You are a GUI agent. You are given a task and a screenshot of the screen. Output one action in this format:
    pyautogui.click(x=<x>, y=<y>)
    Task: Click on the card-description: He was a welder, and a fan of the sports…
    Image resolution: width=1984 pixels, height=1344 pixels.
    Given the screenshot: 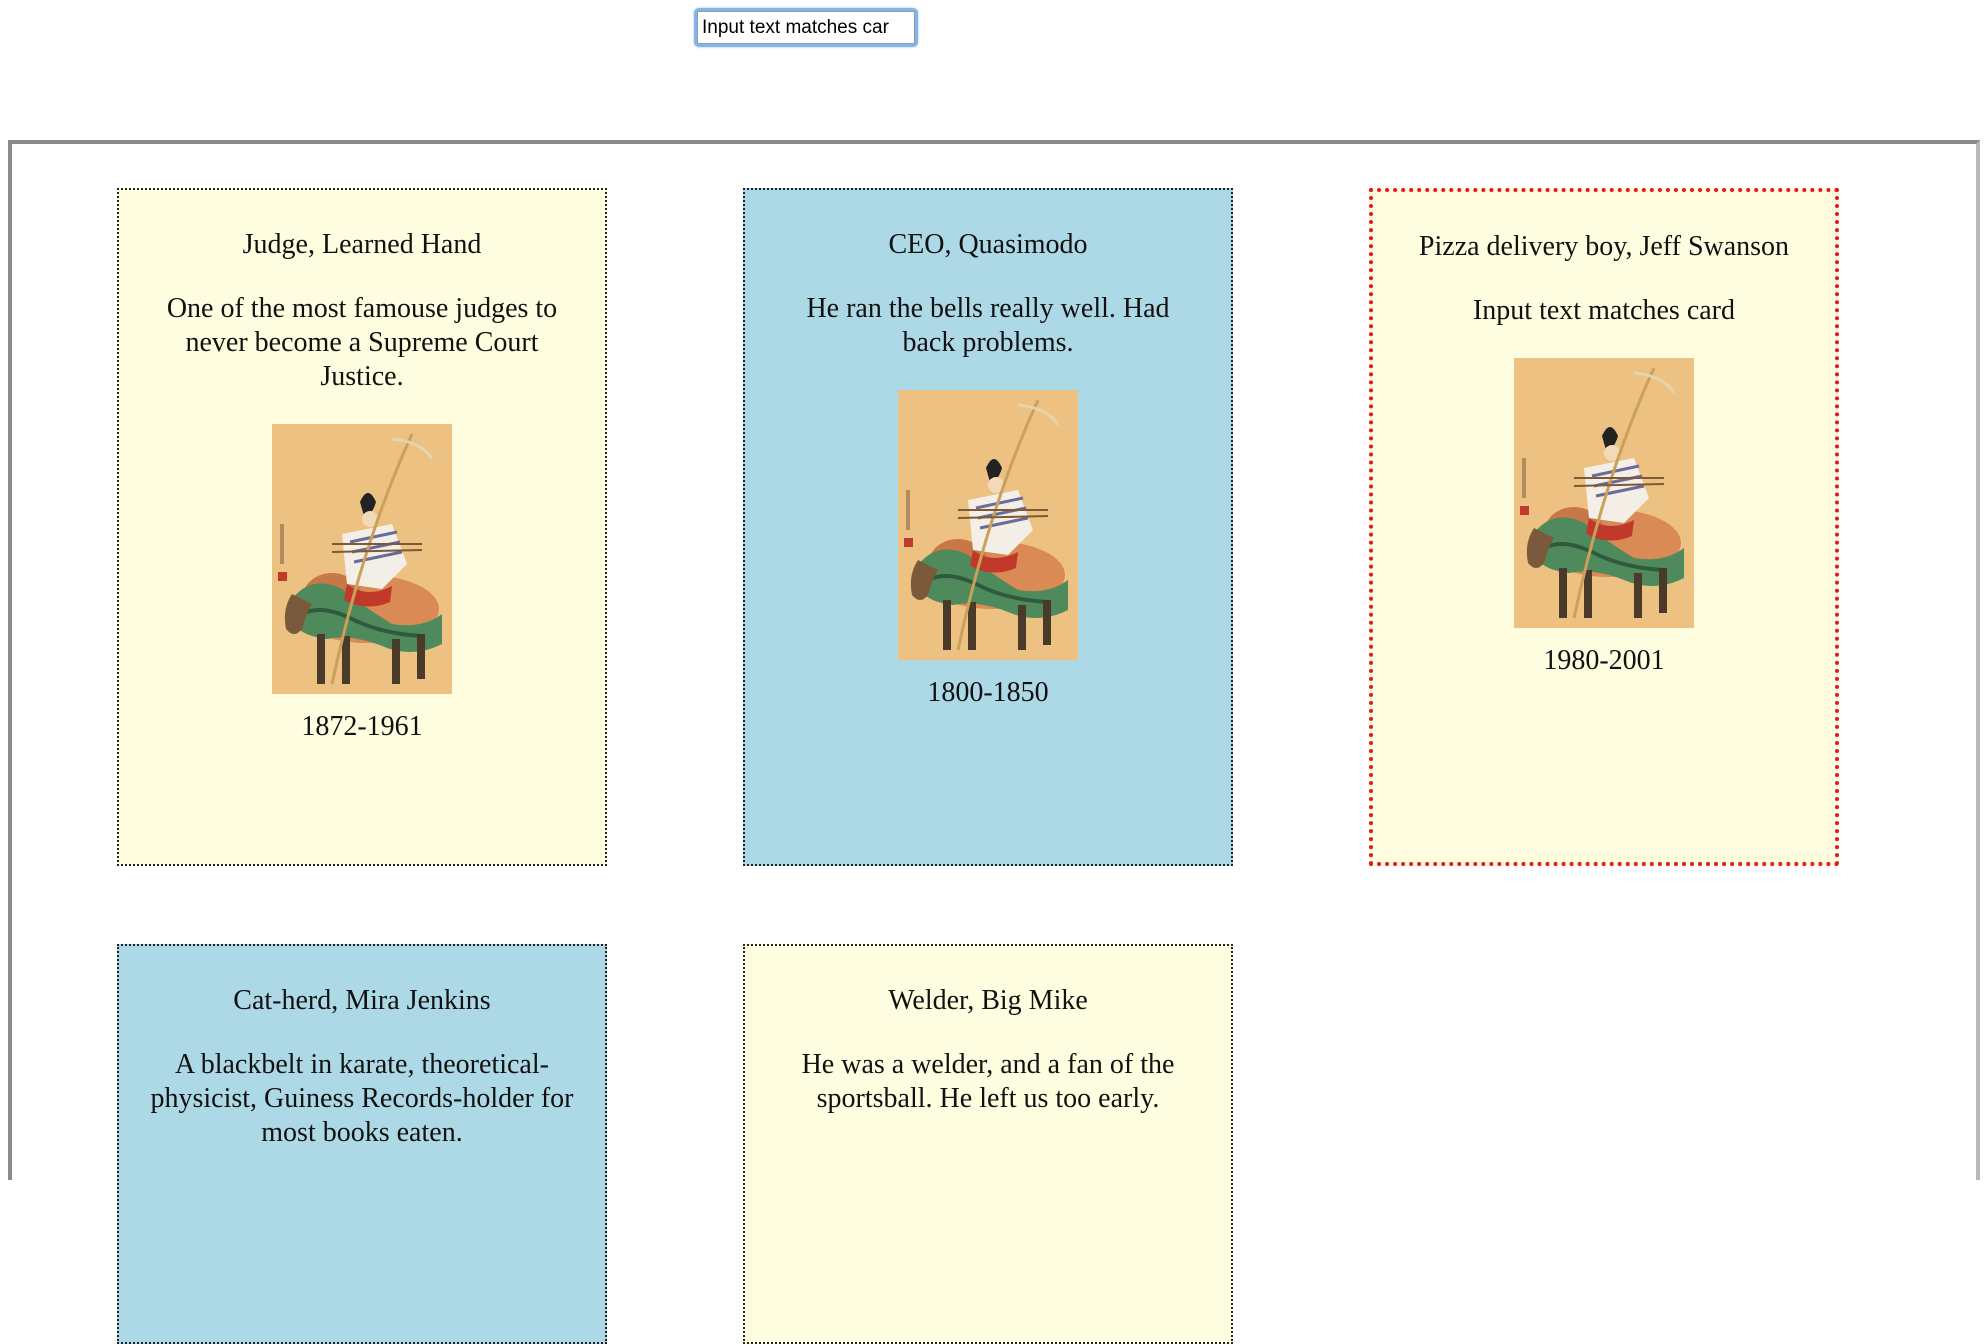 What is the action you would take?
    pyautogui.click(x=988, y=1081)
    